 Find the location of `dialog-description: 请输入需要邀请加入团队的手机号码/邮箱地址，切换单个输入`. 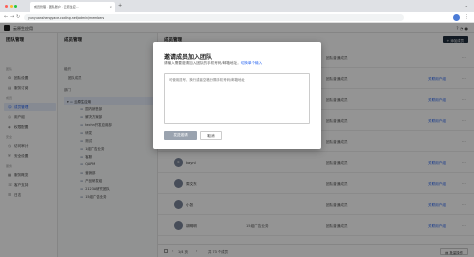

dialog-description: 请输入需要邀请加入团队的手机号码/邮箱地址，切换单个输入 is located at coordinates (213, 63).